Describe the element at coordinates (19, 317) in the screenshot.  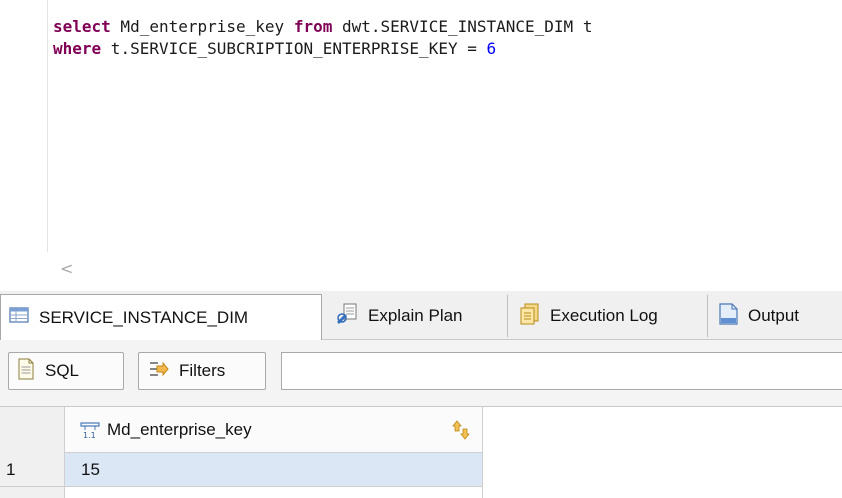
I see `table-icon` at that location.